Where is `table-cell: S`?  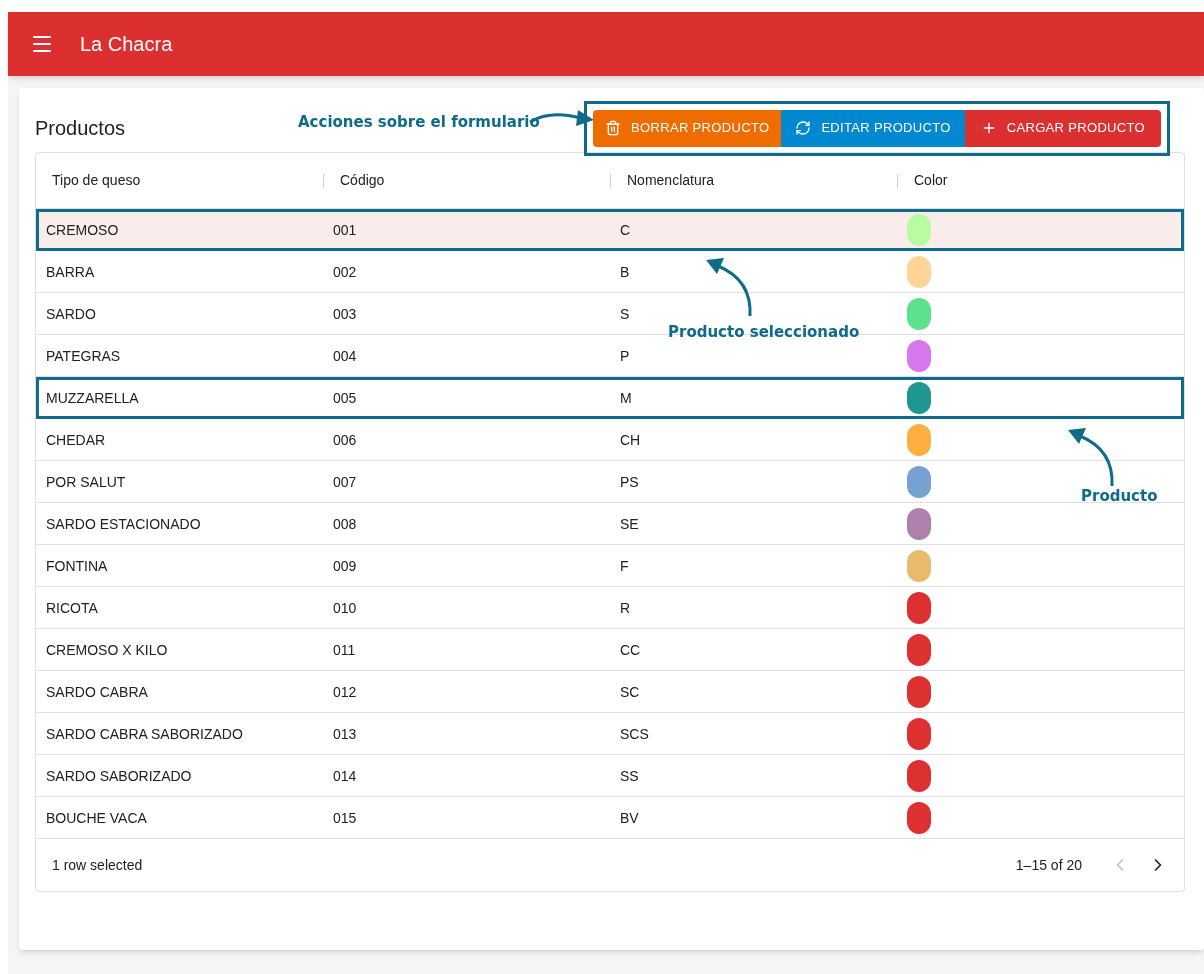
table-cell: S is located at coordinates (625, 313).